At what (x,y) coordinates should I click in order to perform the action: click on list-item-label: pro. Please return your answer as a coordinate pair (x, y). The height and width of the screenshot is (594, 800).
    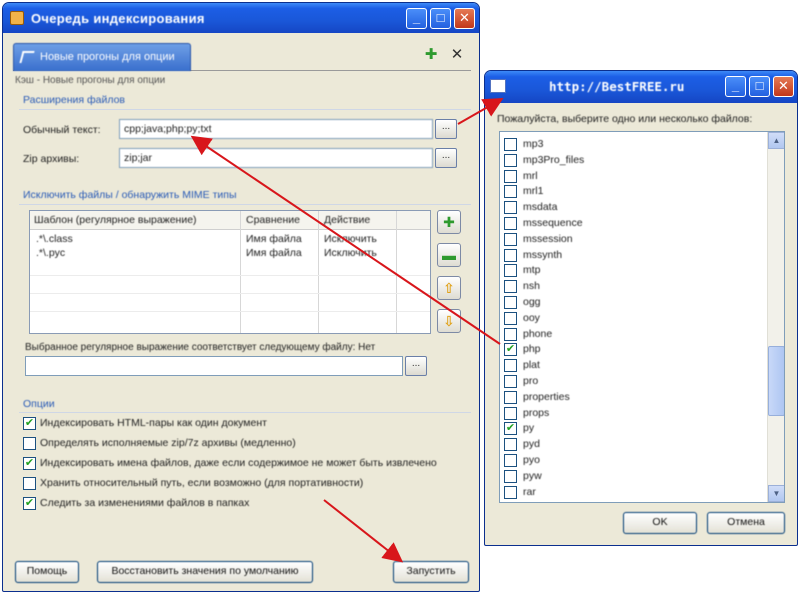
    Looking at the image, I should click on (531, 381).